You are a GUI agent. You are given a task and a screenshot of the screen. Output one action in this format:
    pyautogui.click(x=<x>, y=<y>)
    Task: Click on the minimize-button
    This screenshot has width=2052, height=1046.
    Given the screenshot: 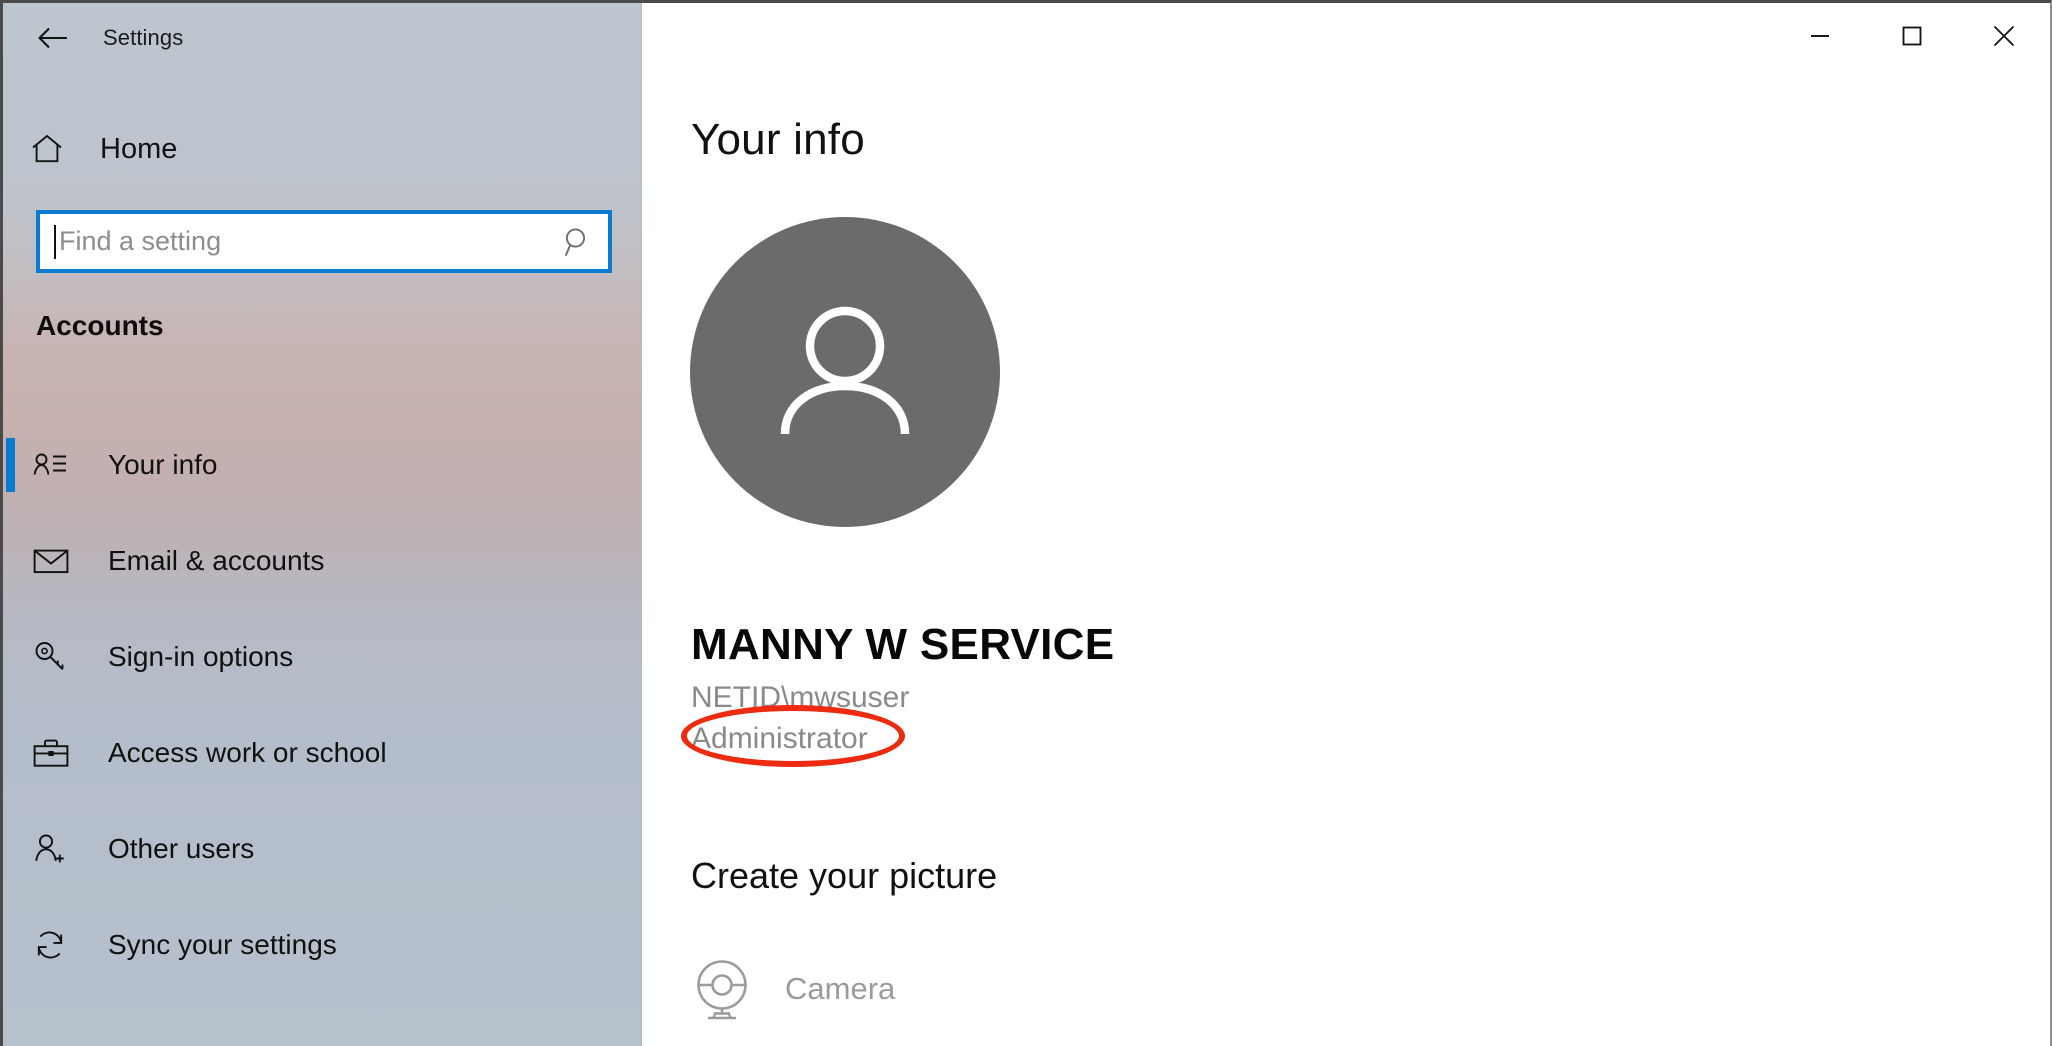 What is the action you would take?
    pyautogui.click(x=1820, y=36)
    